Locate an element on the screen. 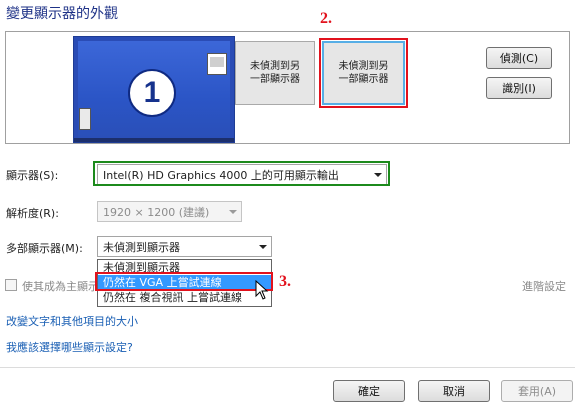  multi-display-select-value: 未偵測到顯示器 is located at coordinates (141, 247).